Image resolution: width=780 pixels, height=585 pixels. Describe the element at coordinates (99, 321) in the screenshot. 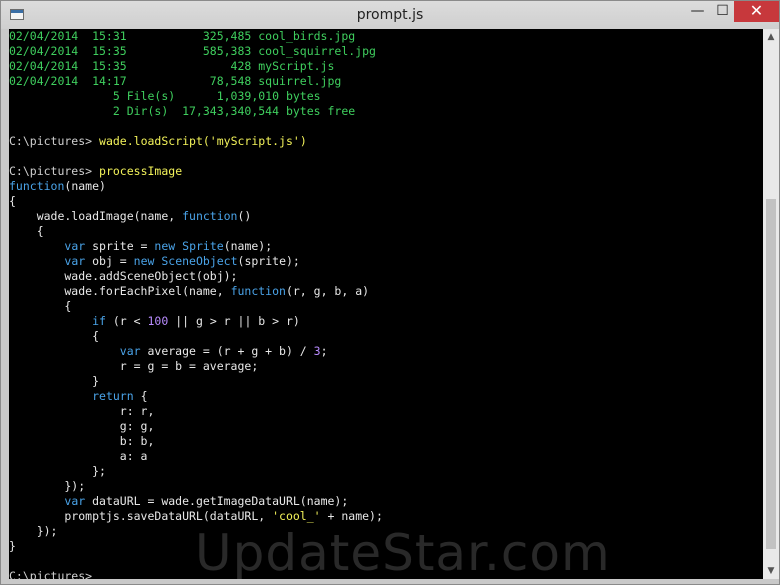

I see `code-keyword: if` at that location.